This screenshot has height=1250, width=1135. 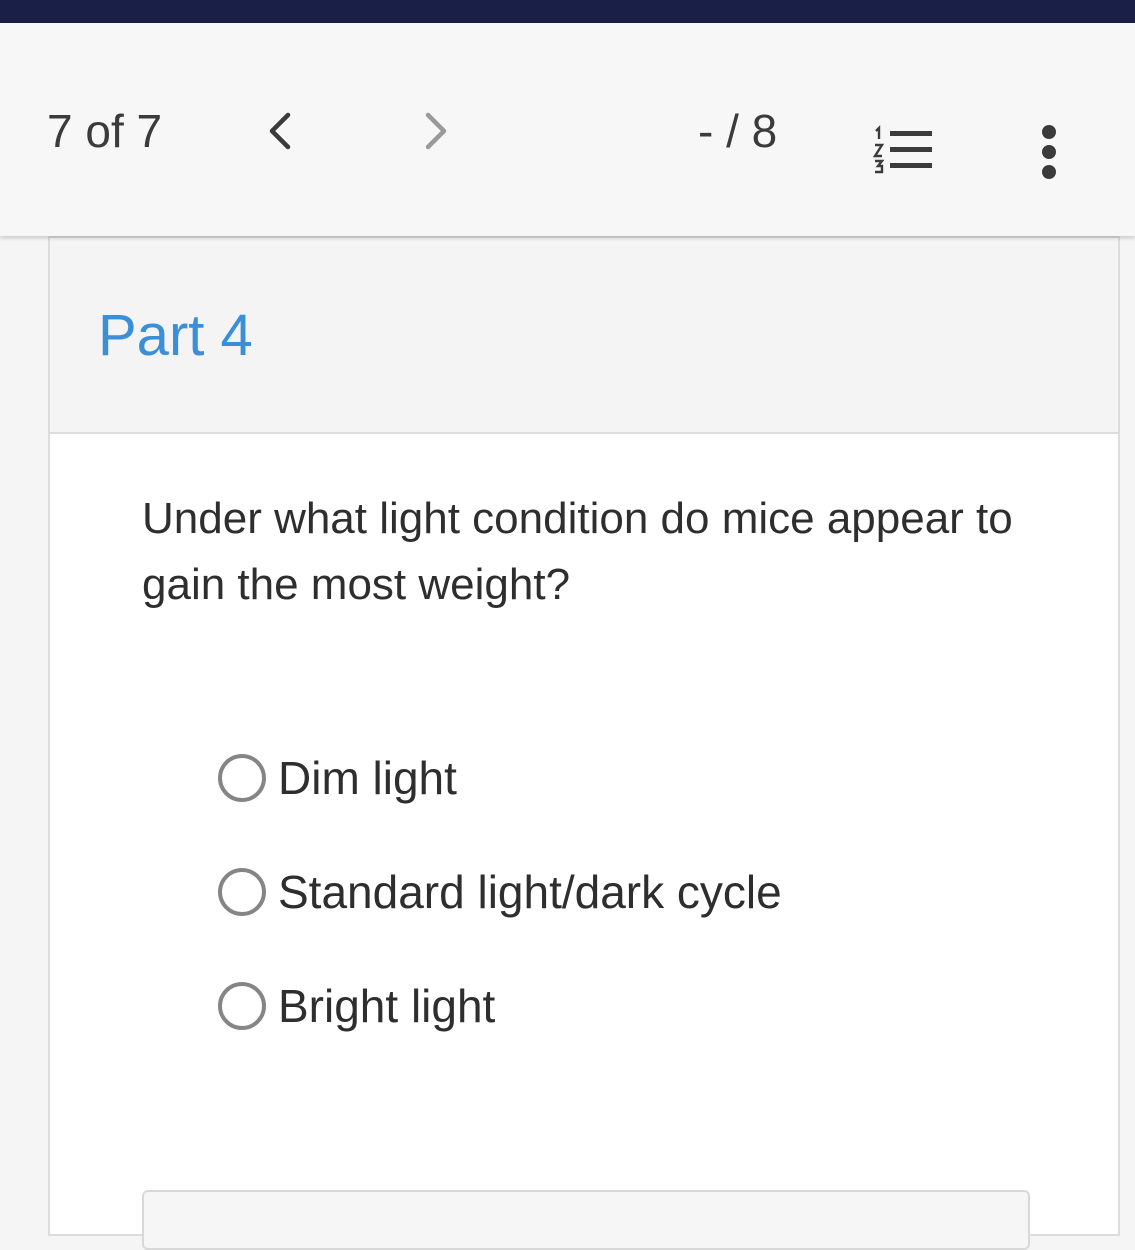 I want to click on more-options-button, so click(x=1049, y=154).